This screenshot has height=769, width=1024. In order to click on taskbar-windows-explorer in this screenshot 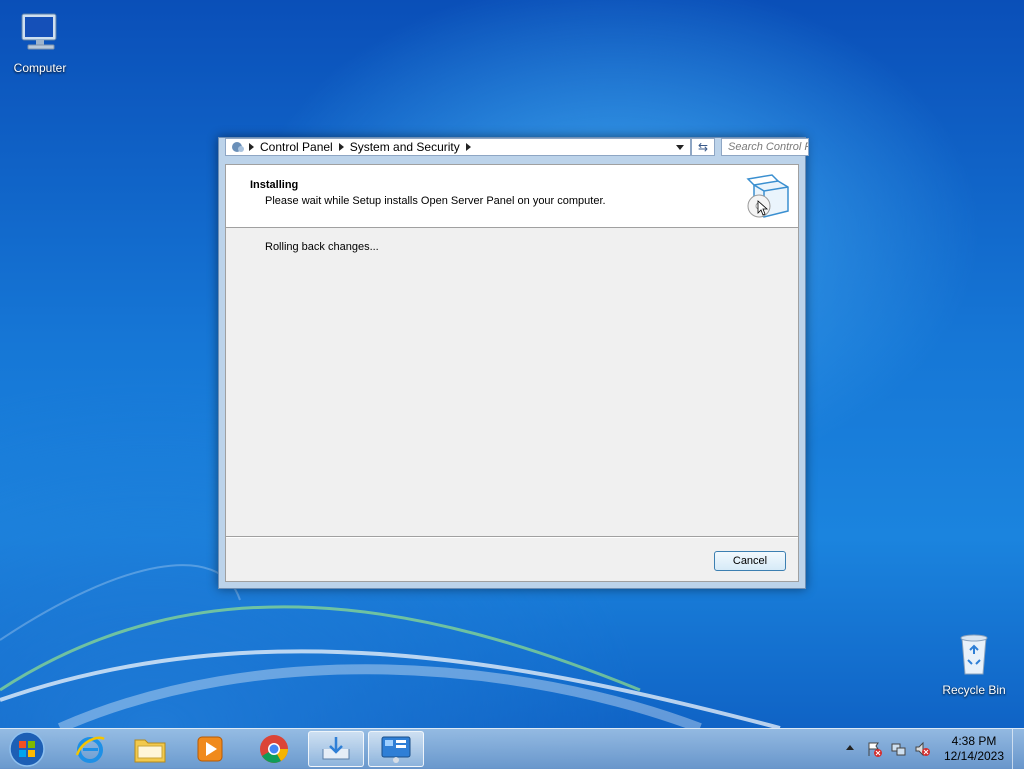, I will do `click(150, 749)`.